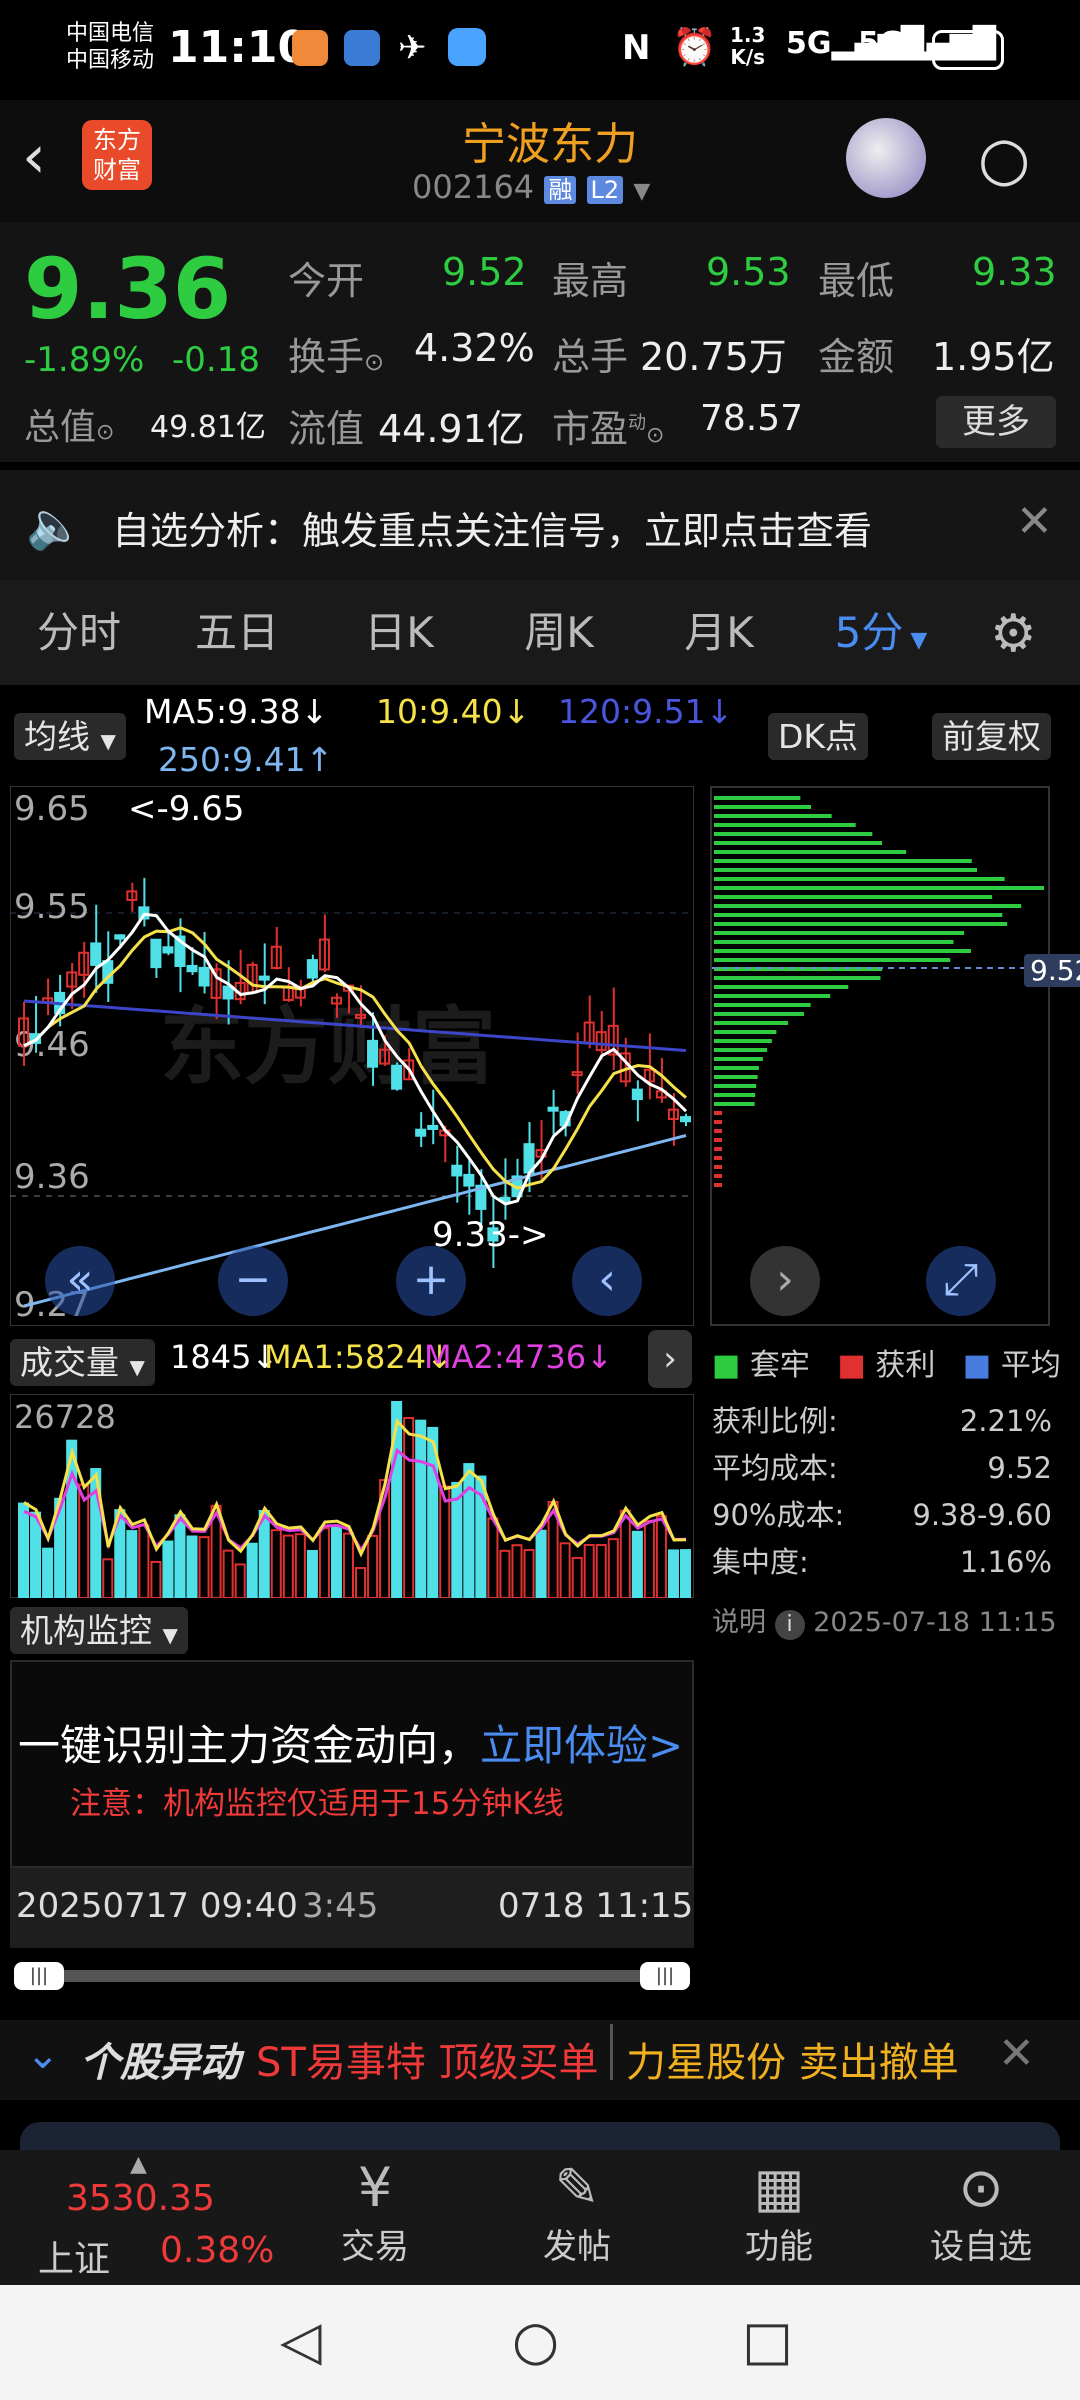 Image resolution: width=1080 pixels, height=2400 pixels. Describe the element at coordinates (884, 1620) in the screenshot. I see `cost-note: 说明 i 2025-07-18 11:15` at that location.